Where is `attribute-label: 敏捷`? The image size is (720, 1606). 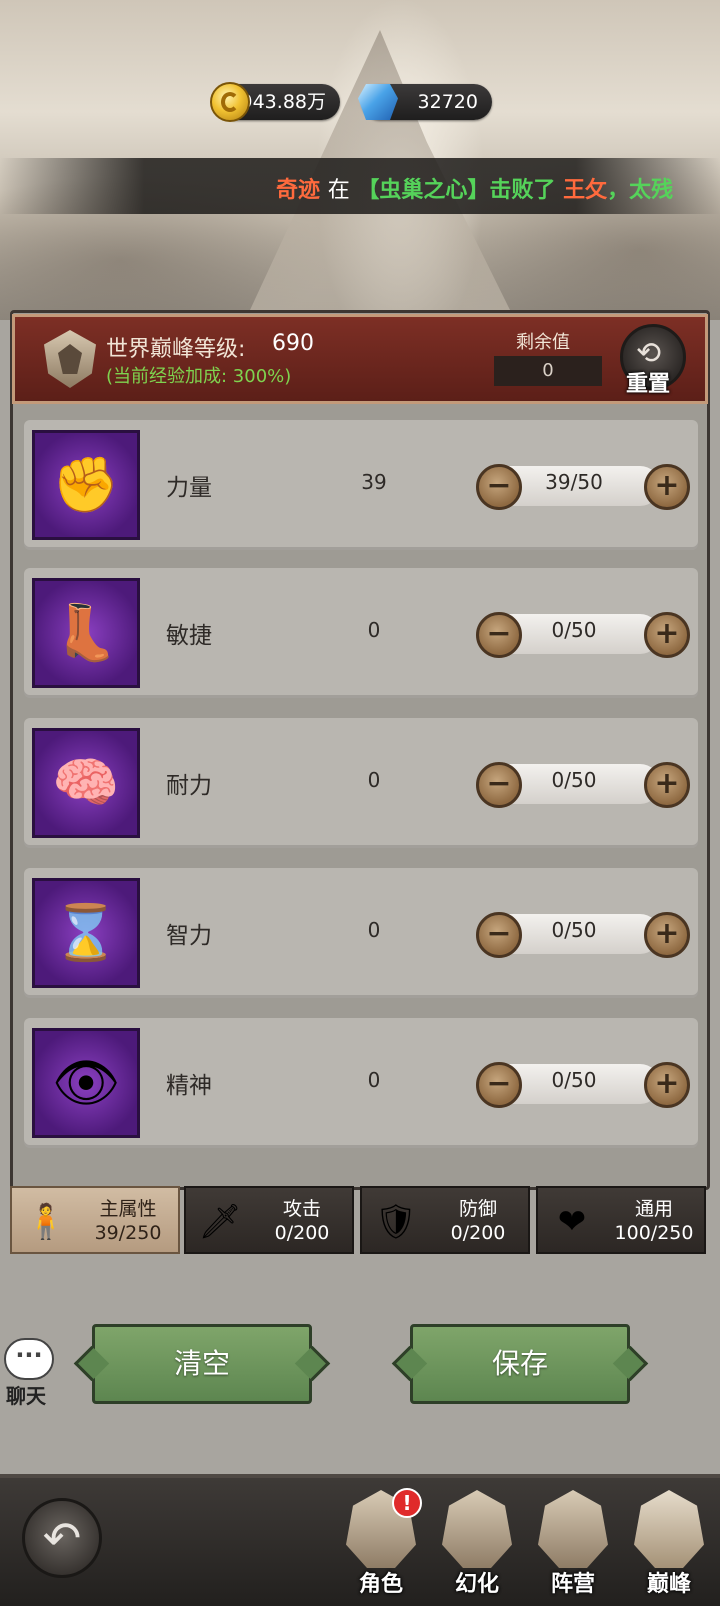 attribute-label: 敏捷 is located at coordinates (189, 636).